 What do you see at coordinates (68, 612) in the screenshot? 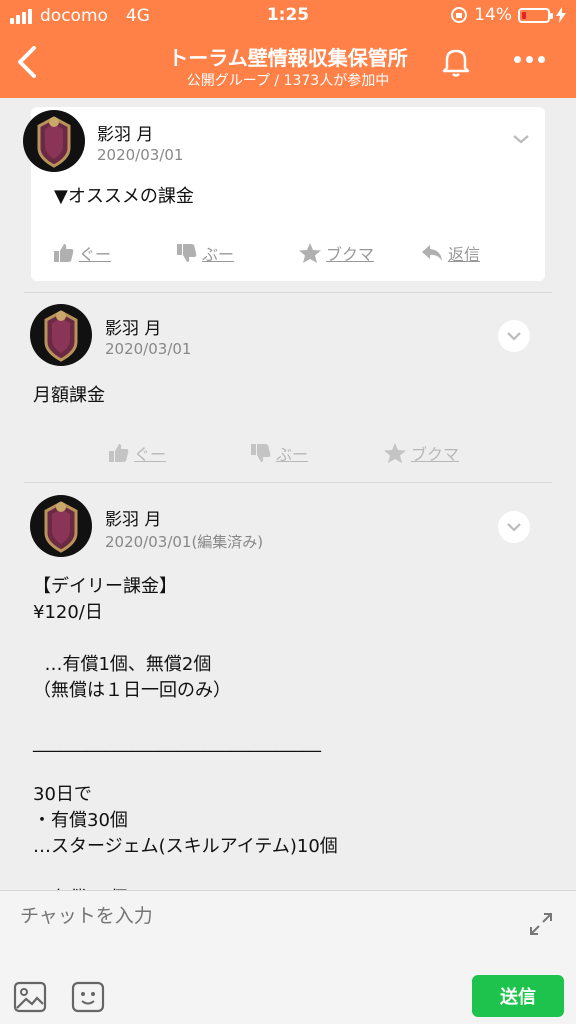
I see `post-line: ¥120/日` at bounding box center [68, 612].